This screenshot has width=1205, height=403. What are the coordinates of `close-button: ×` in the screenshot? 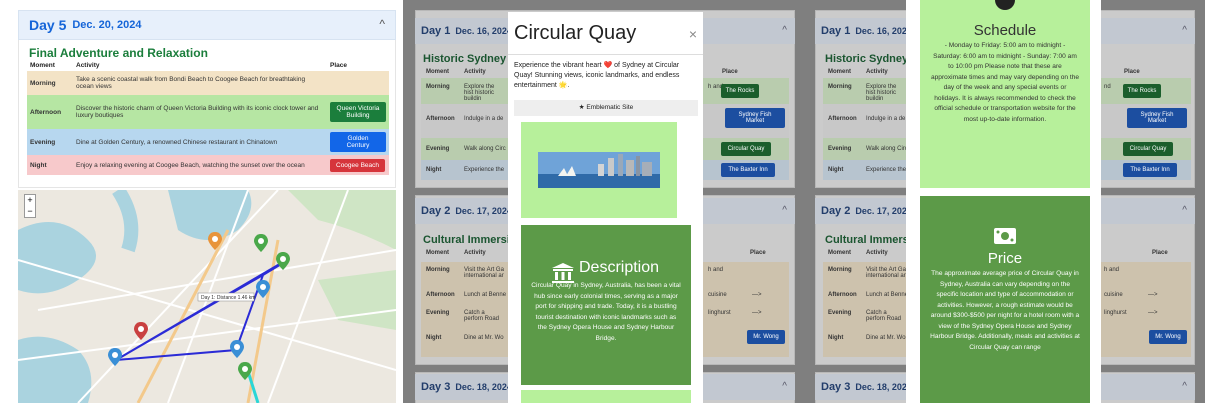 It's located at (693, 34).